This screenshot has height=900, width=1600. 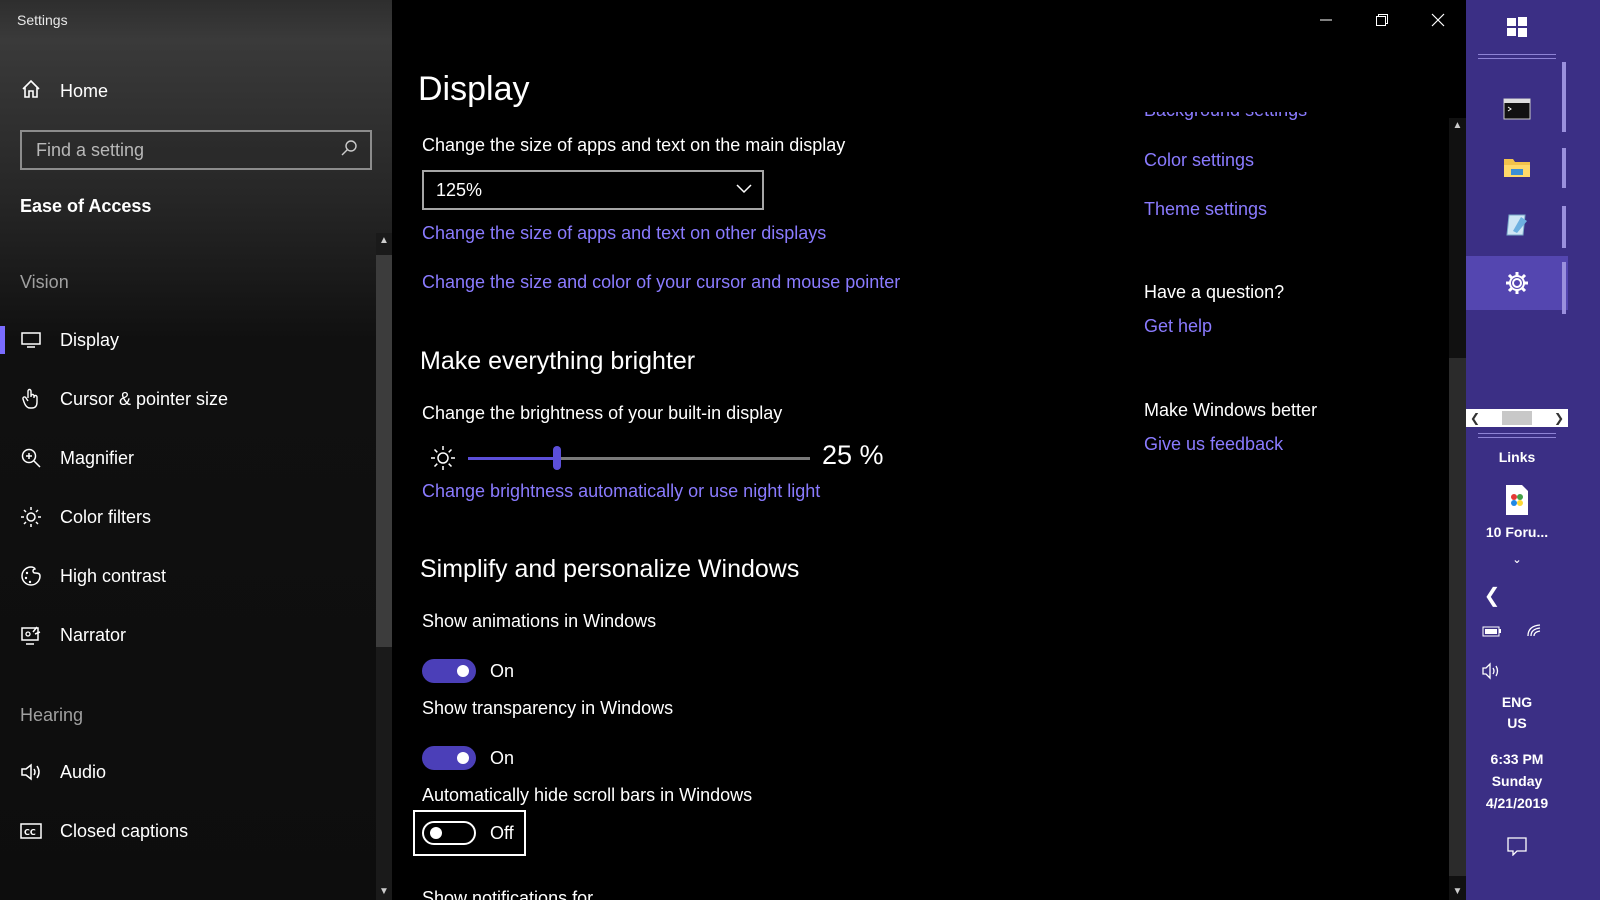 I want to click on color-filters-icon, so click(x=31, y=517).